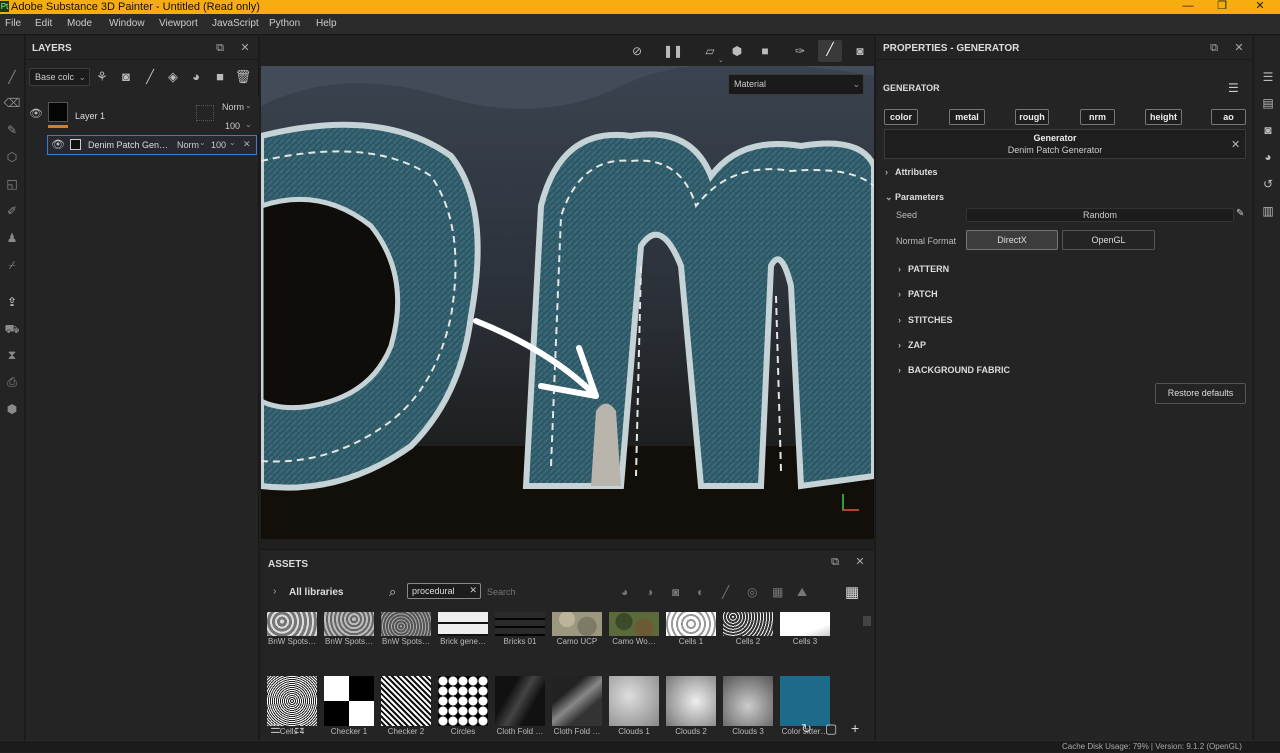 The image size is (1280, 753). I want to click on layer-opacity: 100, so click(232, 126).